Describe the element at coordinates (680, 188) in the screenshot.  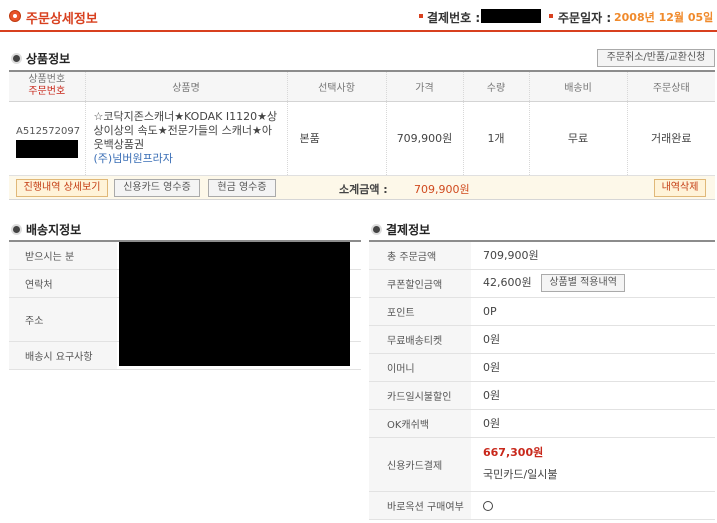
I see `delete-history-button: 내역삭제` at that location.